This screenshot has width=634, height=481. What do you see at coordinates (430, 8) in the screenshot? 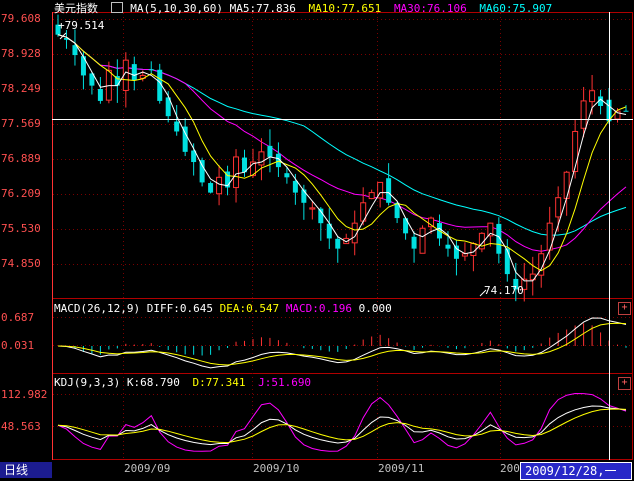
I see `ma30-value: MA30:76.106` at bounding box center [430, 8].